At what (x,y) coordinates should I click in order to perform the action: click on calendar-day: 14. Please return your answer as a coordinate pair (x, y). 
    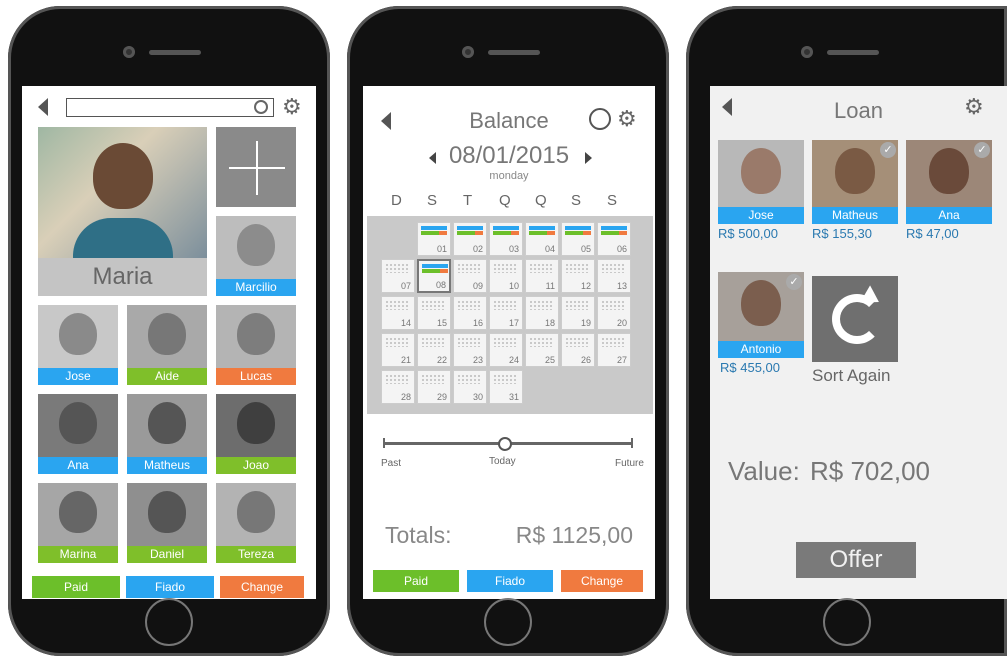
    Looking at the image, I should click on (398, 313).